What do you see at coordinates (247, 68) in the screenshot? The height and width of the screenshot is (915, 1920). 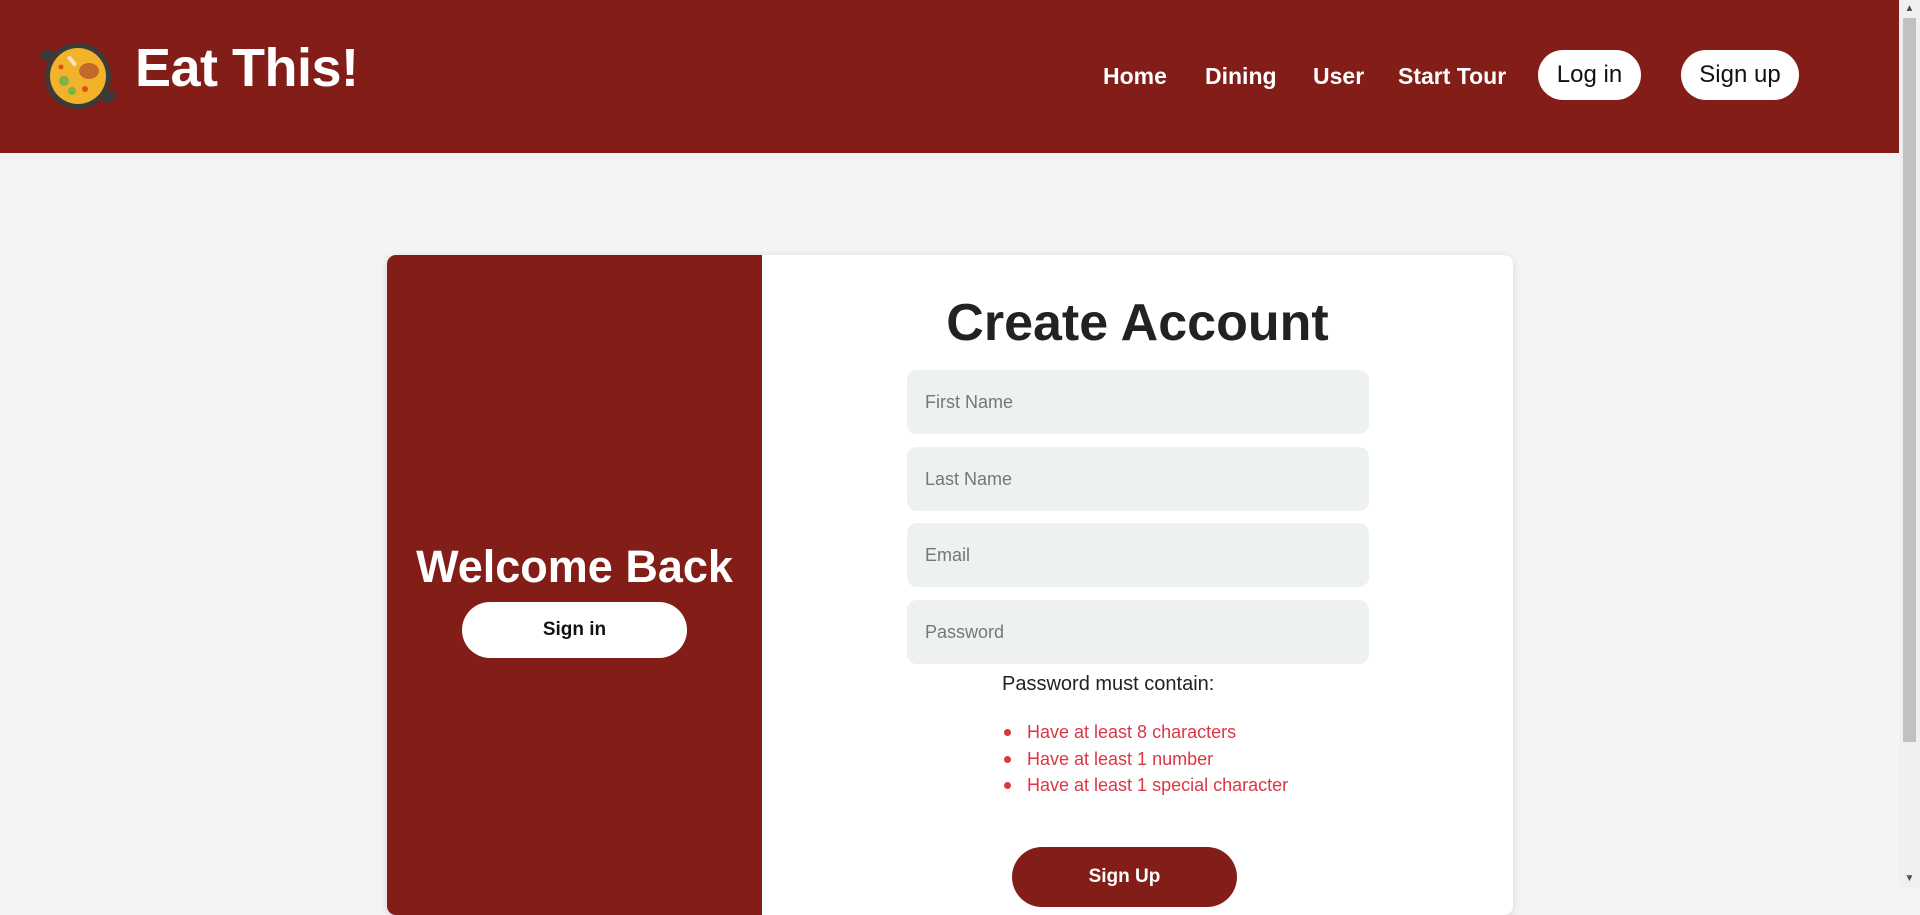 I see `brand-name: Eat This!` at bounding box center [247, 68].